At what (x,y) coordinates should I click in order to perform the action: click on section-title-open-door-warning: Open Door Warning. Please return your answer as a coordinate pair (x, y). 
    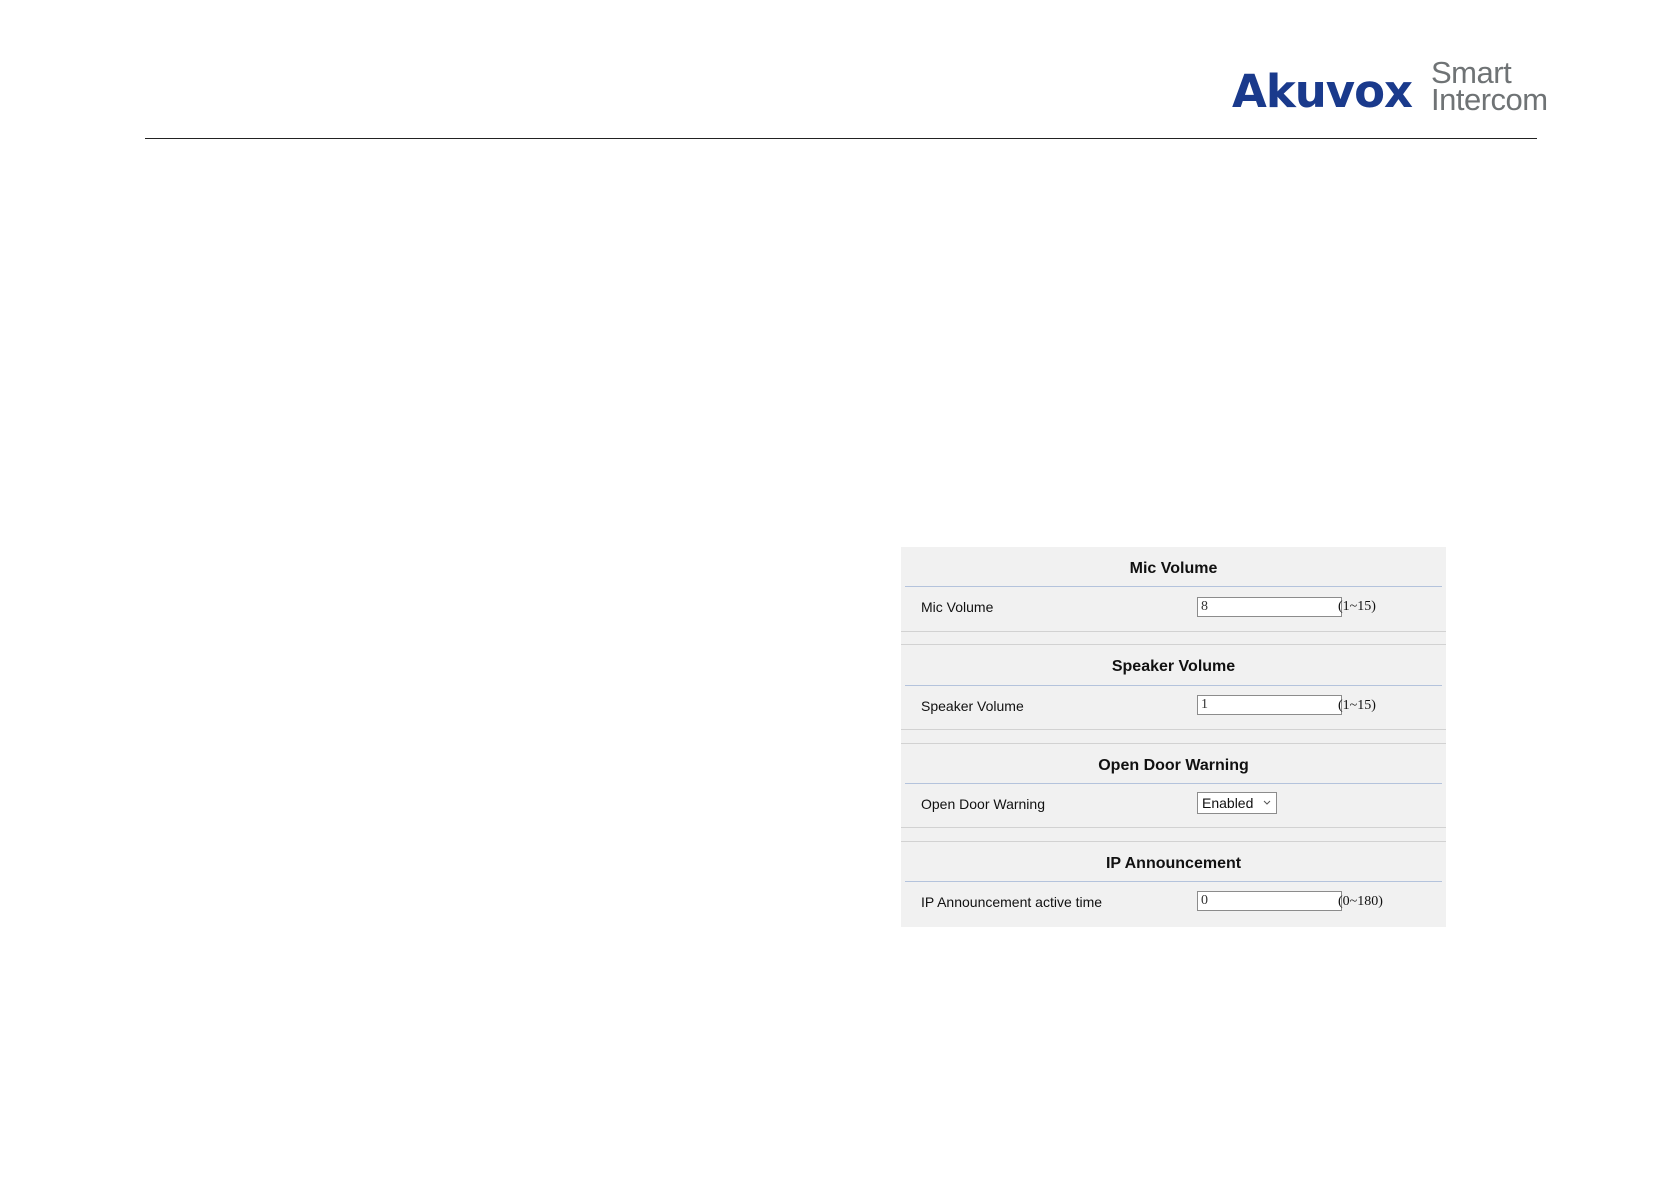
    Looking at the image, I should click on (1173, 765).